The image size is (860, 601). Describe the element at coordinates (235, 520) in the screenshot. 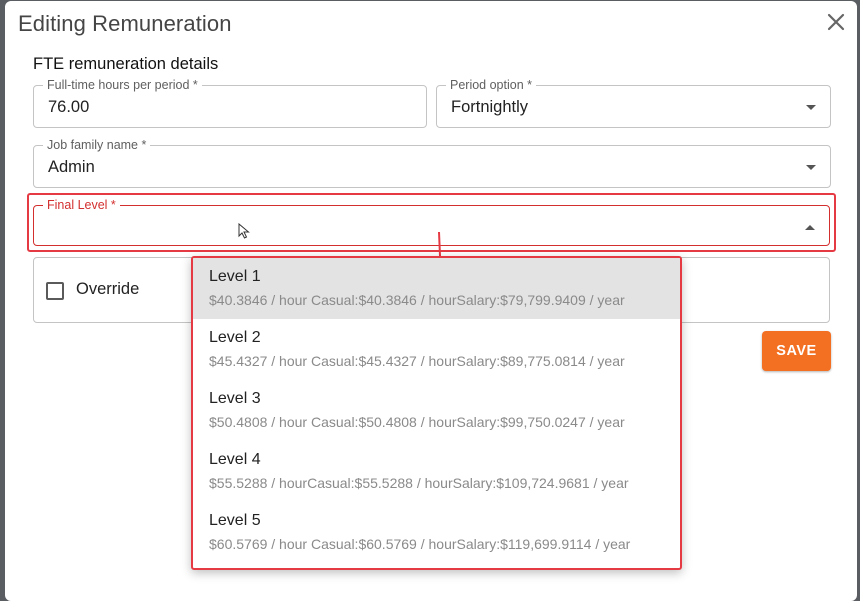

I see `level-option-name: Level 5` at that location.